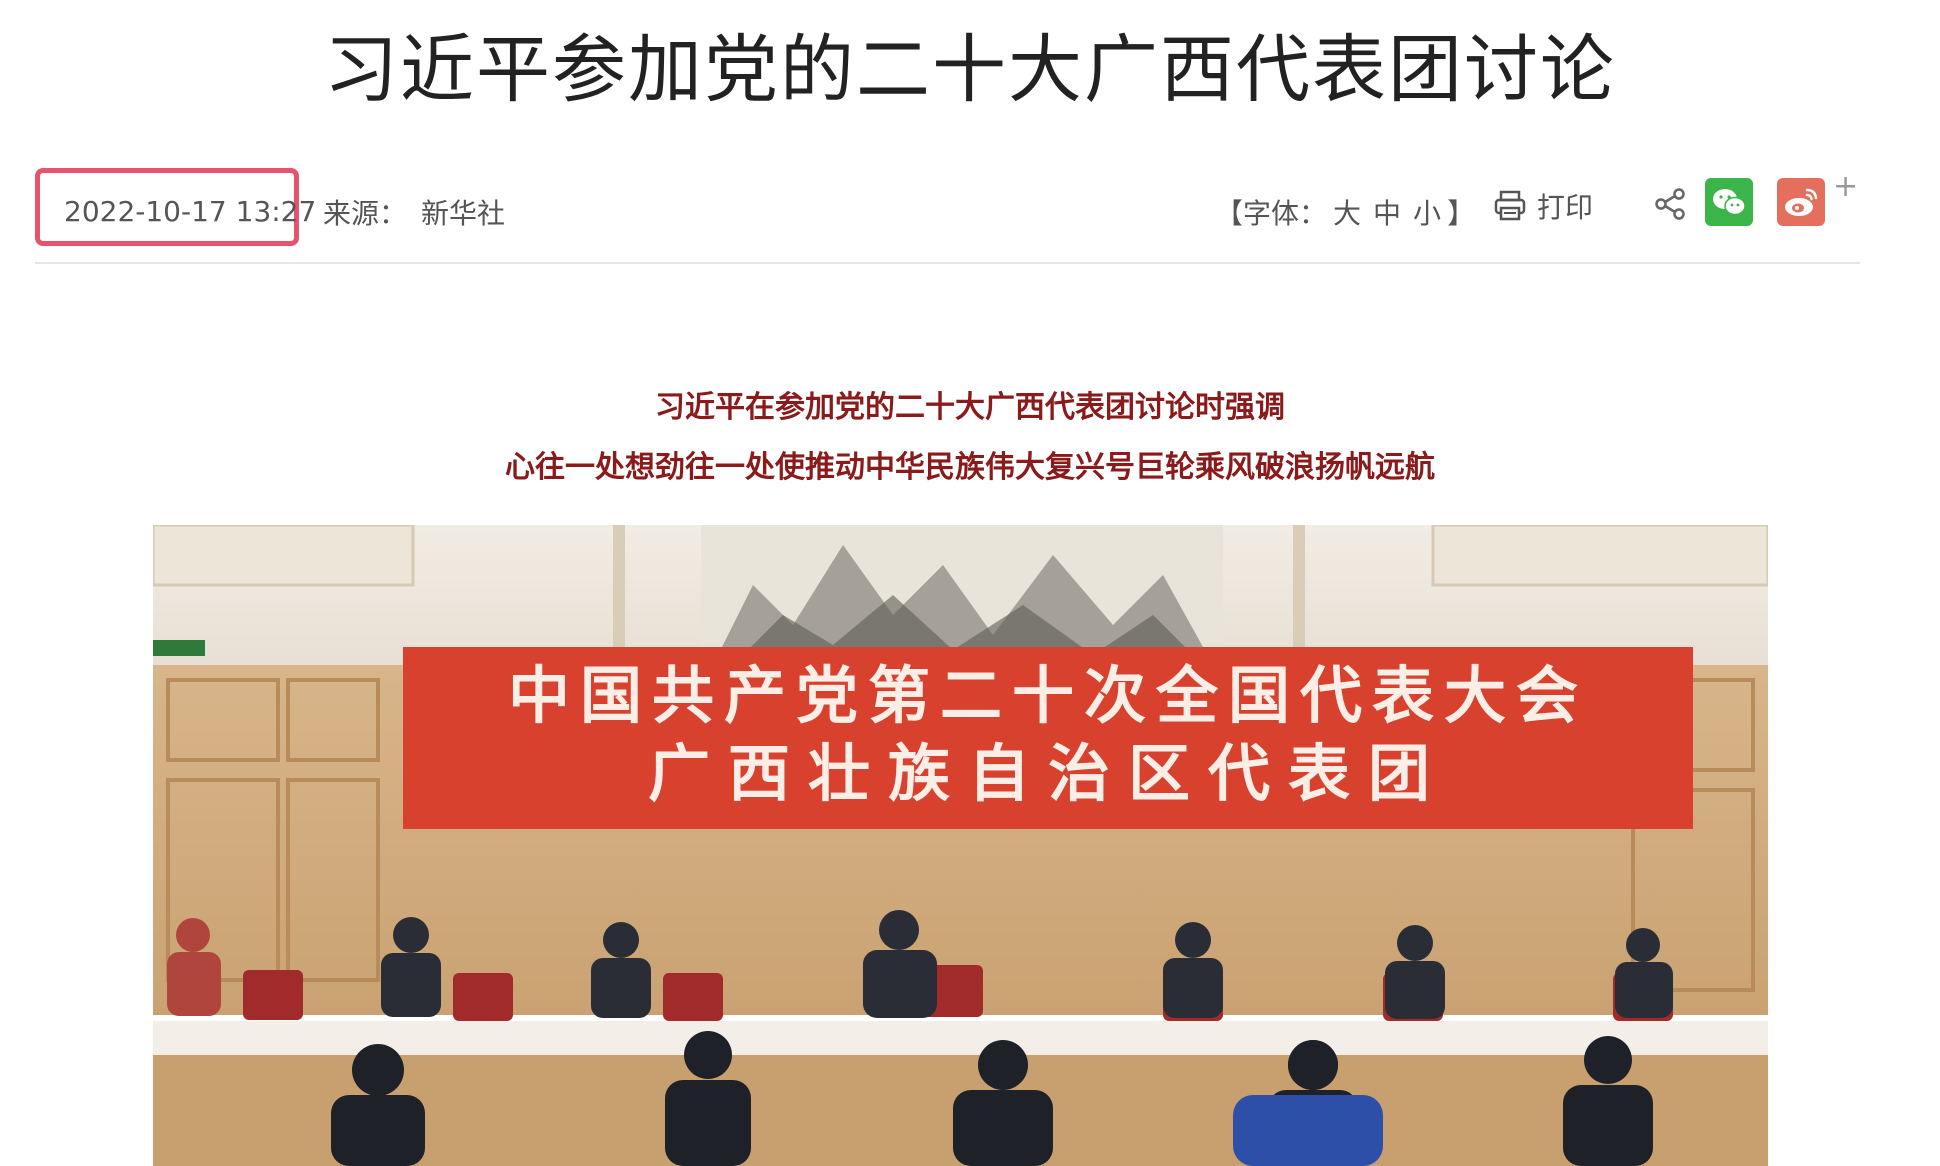 The image size is (1940, 1166). What do you see at coordinates (414, 212) in the screenshot?
I see `source-info: 来源： 新华社` at bounding box center [414, 212].